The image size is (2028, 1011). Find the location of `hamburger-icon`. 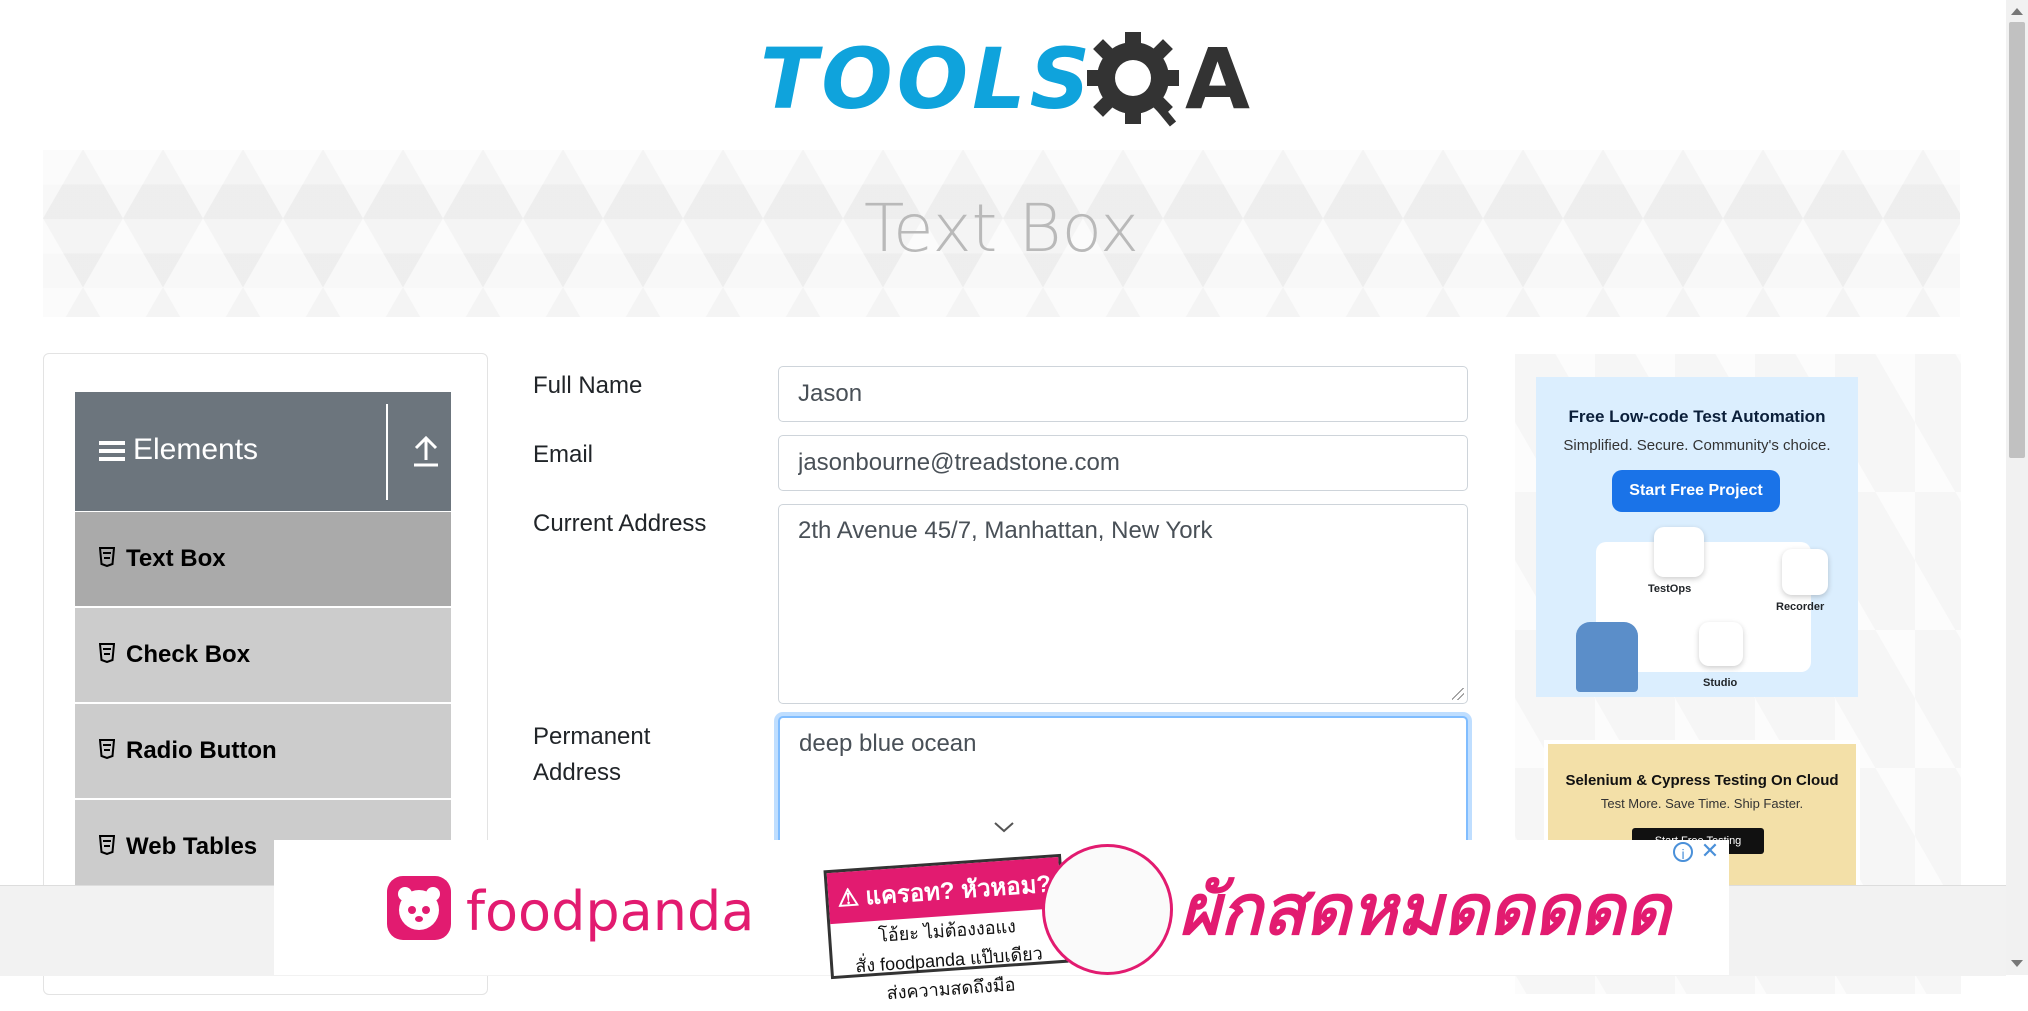

hamburger-icon is located at coordinates (112, 451).